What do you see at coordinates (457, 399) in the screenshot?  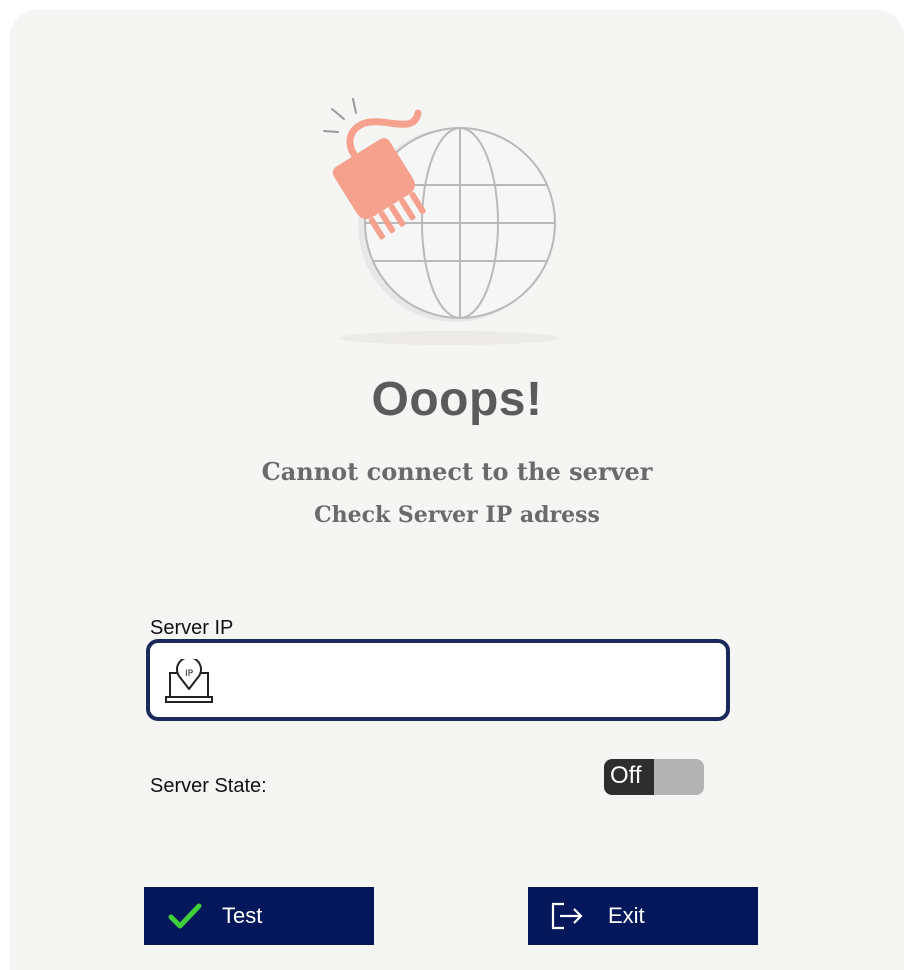 I see `error-title: Ooops!` at bounding box center [457, 399].